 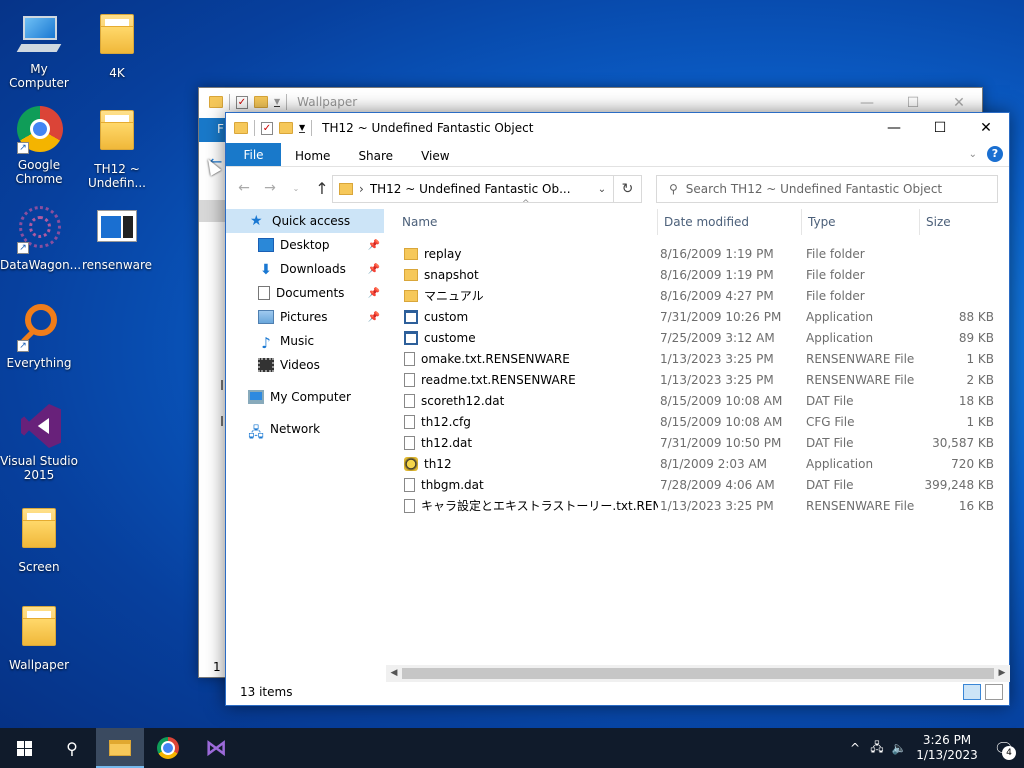 I want to click on help-icon: ?, so click(x=995, y=154).